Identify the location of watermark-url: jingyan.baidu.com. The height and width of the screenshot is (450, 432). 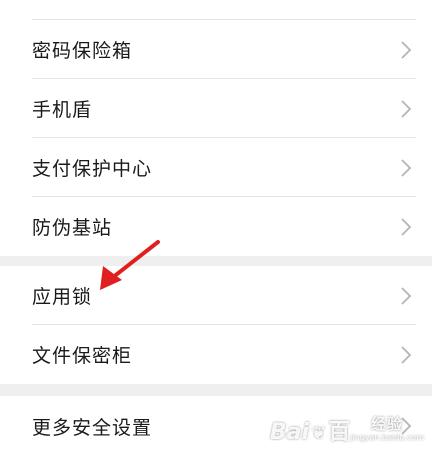
(387, 437).